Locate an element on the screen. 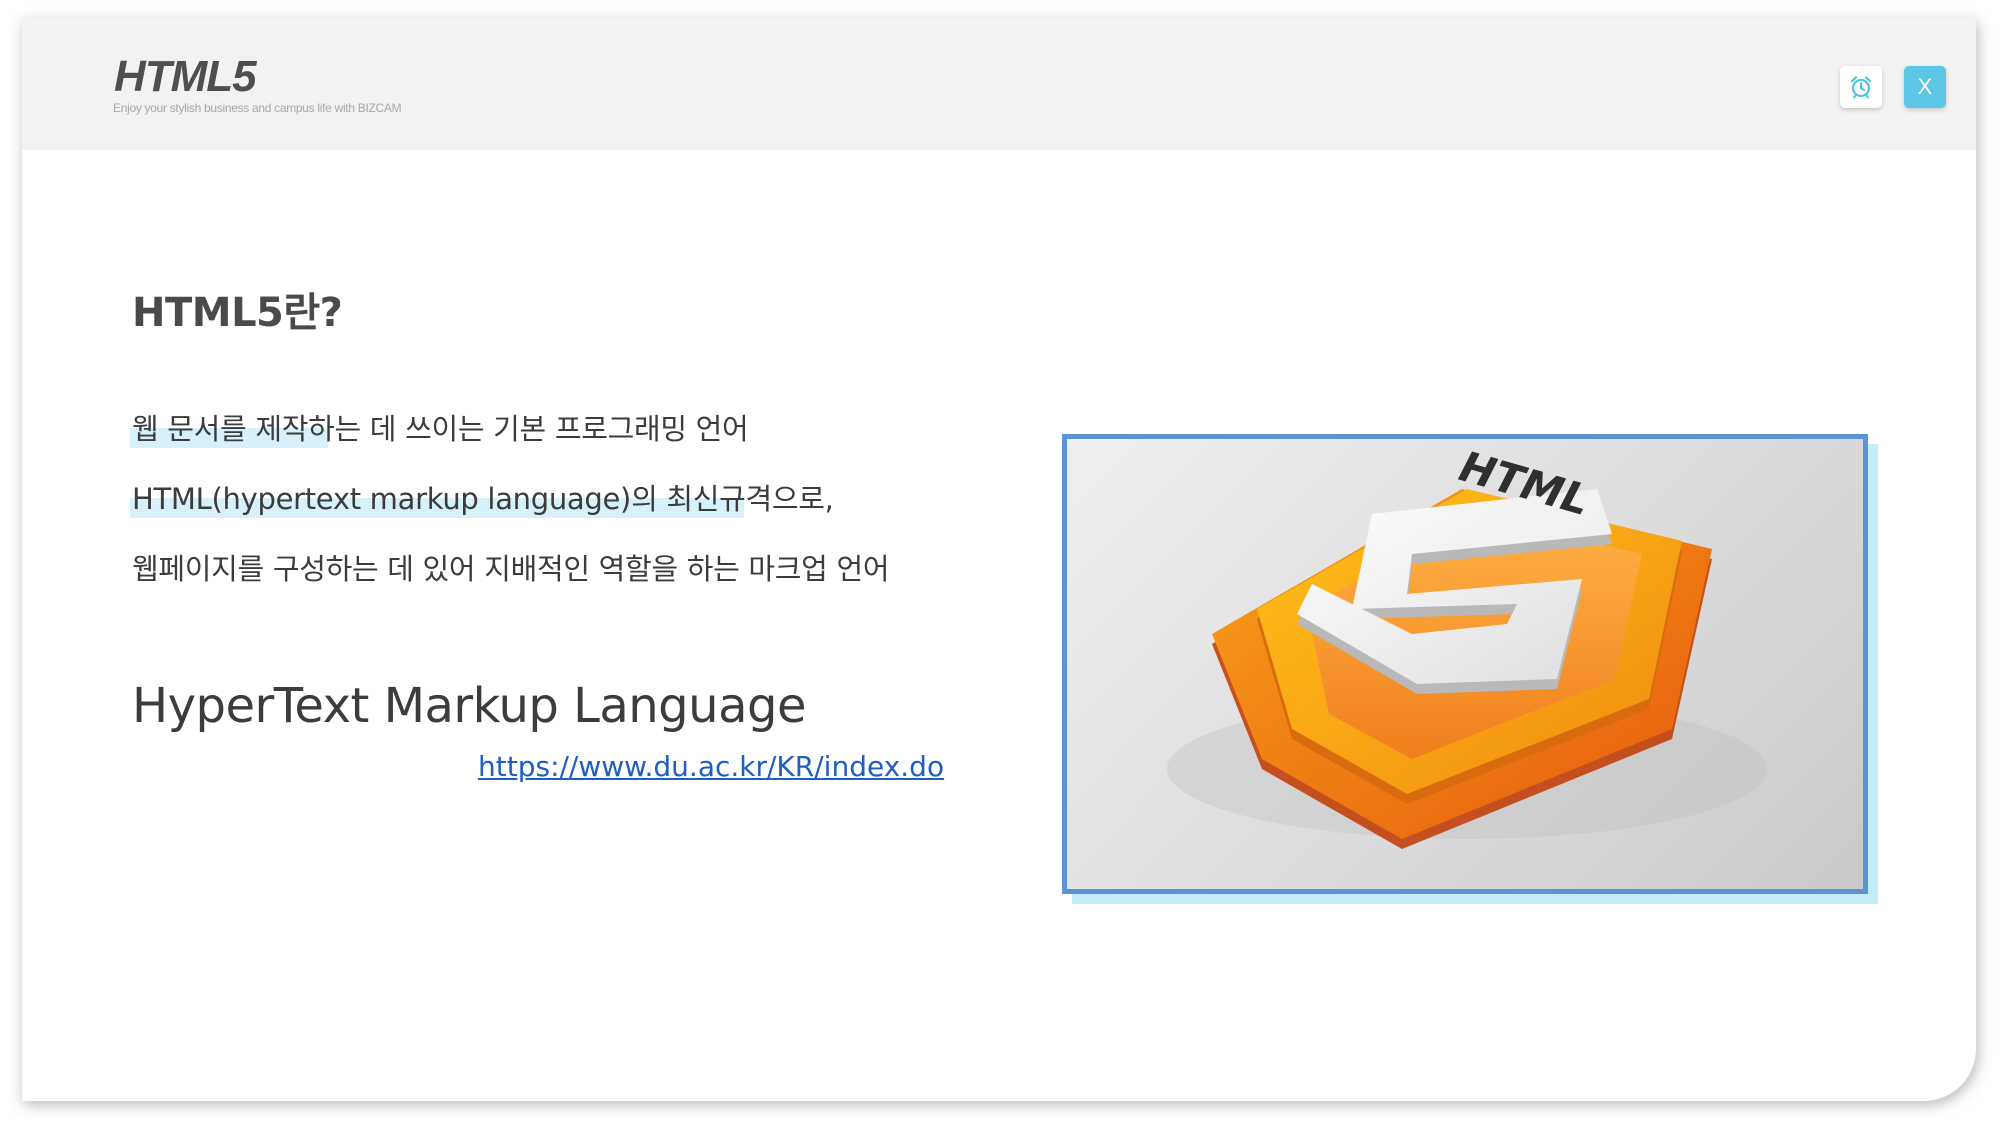 The width and height of the screenshot is (2009, 1135). university-link: https://www.du.ac.kr/KR/index.do is located at coordinates (711, 766).